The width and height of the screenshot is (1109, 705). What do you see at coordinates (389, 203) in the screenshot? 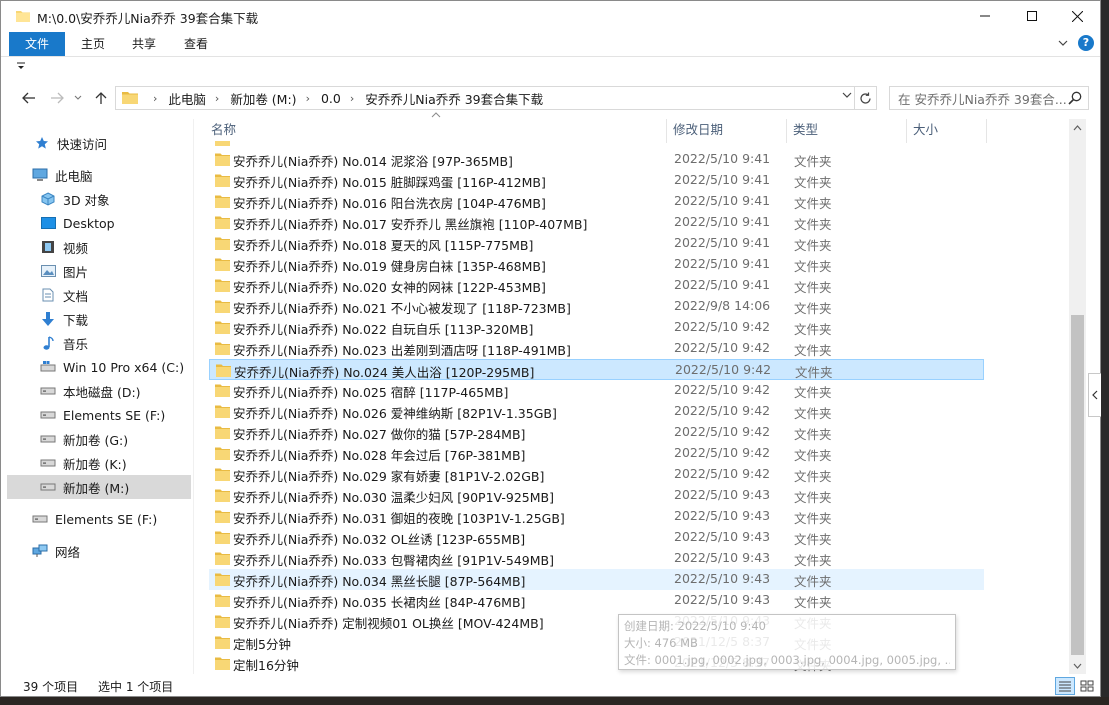
I see `file-name: 安乔乔儿(Nia乔乔) No.016 阳台洗衣房 [104P-476MB]` at bounding box center [389, 203].